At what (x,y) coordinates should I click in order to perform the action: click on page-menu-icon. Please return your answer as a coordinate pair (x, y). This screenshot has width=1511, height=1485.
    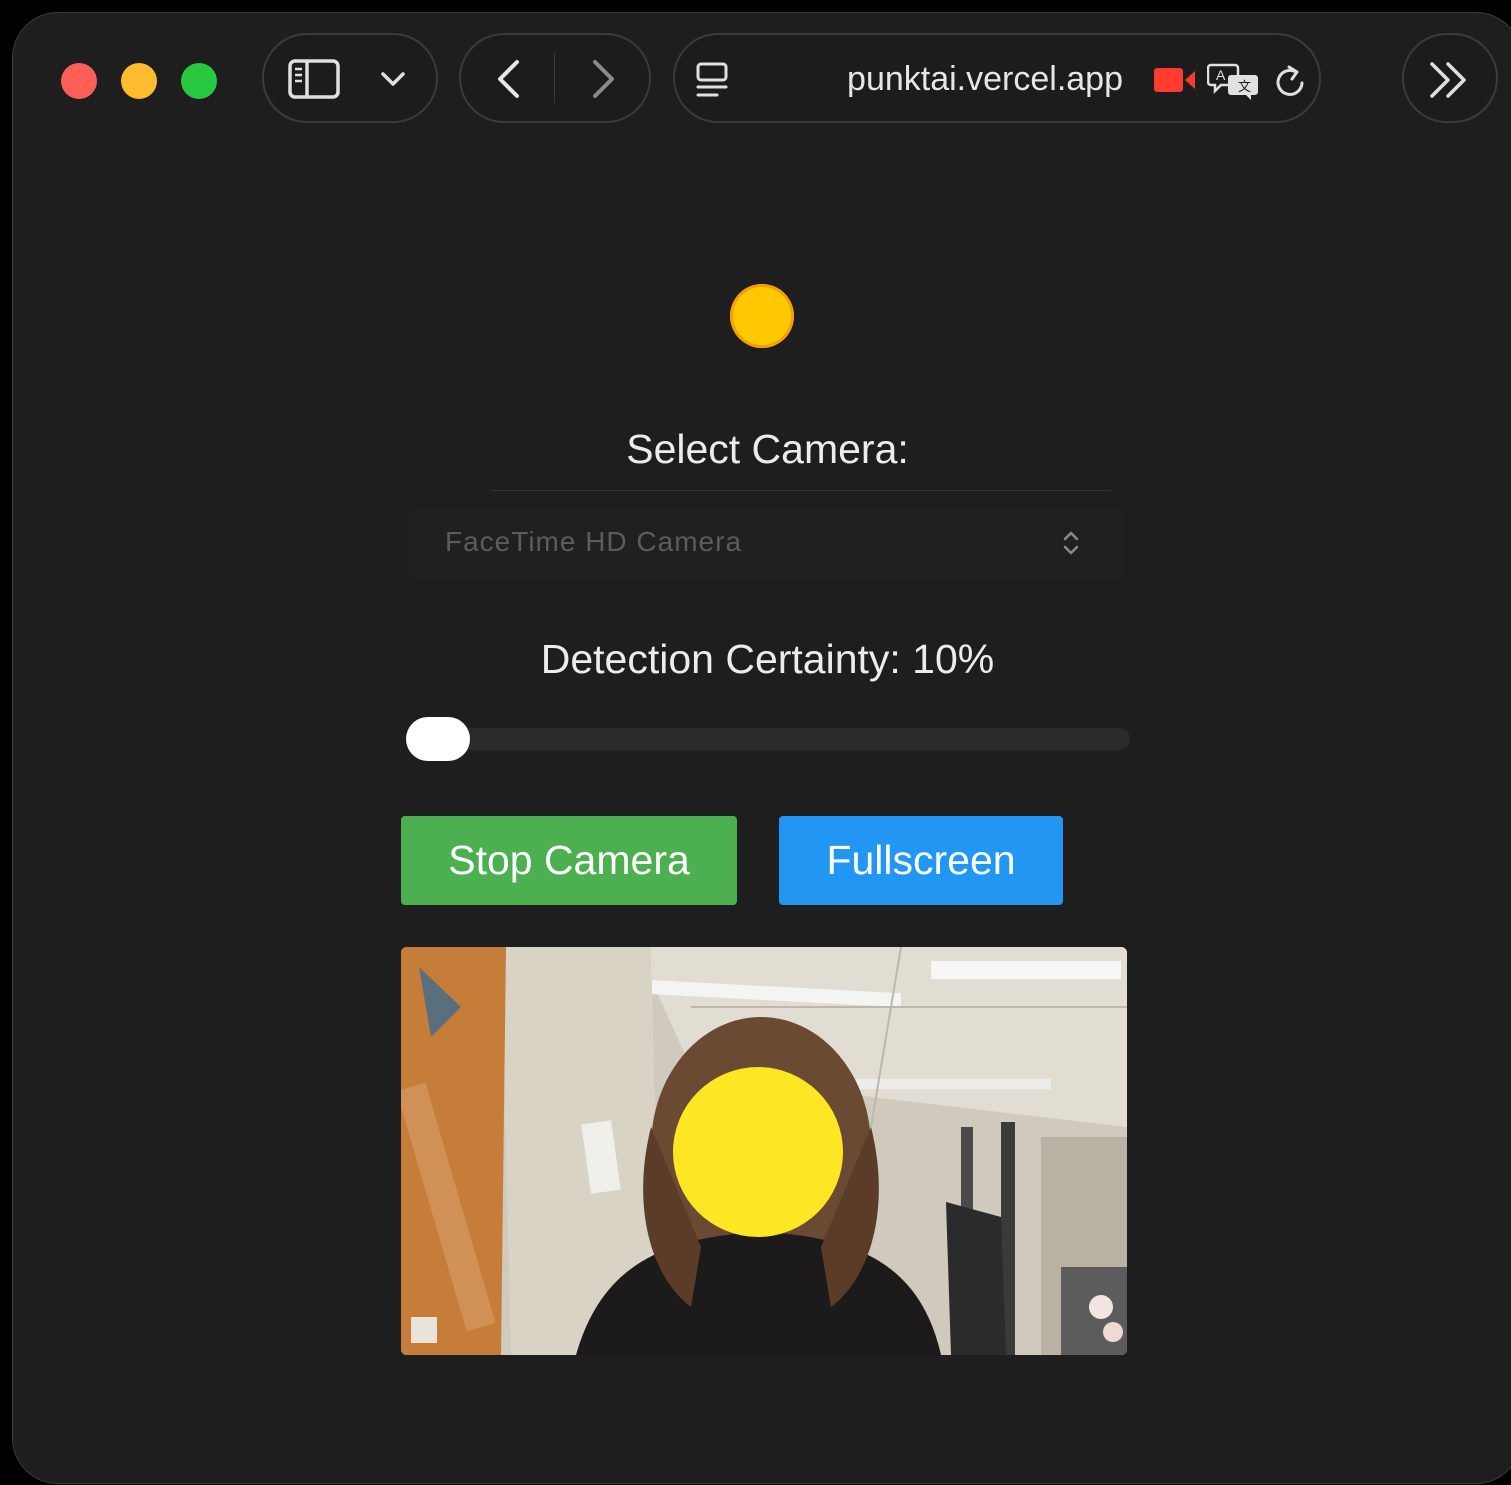
    Looking at the image, I should click on (712, 82).